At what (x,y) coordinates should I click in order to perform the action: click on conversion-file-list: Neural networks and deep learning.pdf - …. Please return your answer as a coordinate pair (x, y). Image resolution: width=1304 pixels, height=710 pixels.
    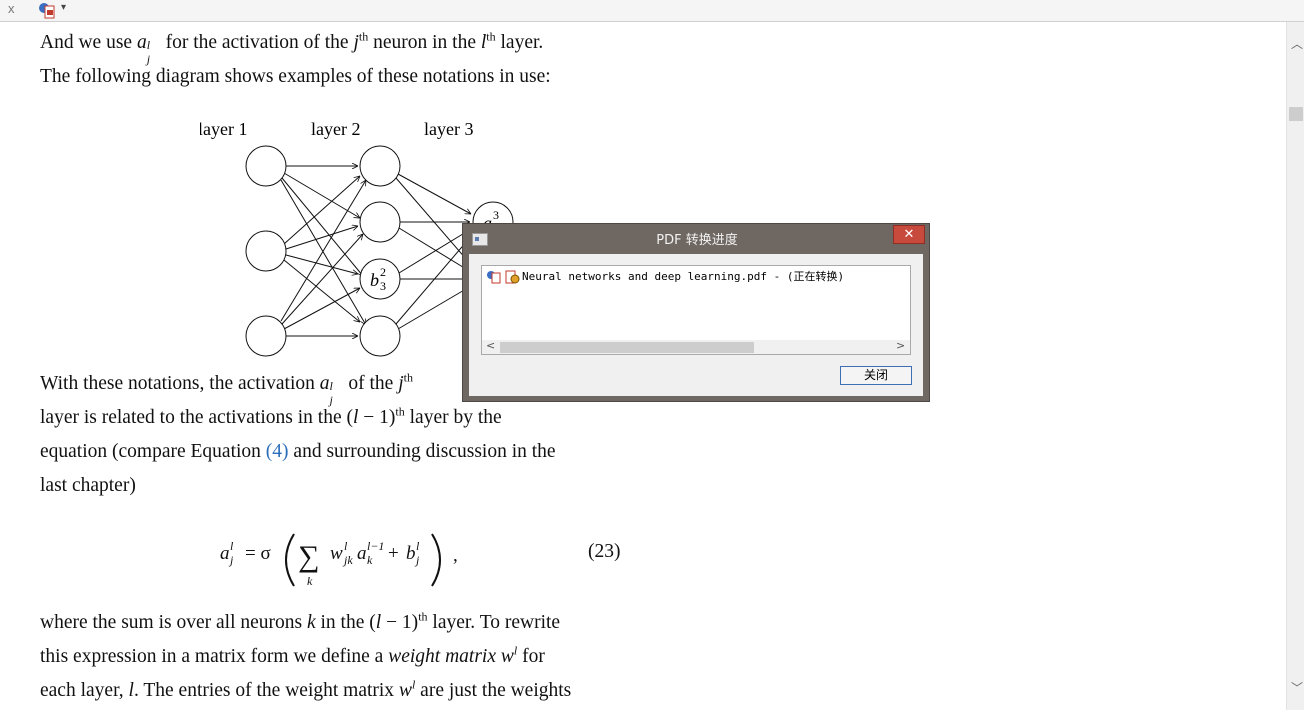
    Looking at the image, I should click on (696, 310).